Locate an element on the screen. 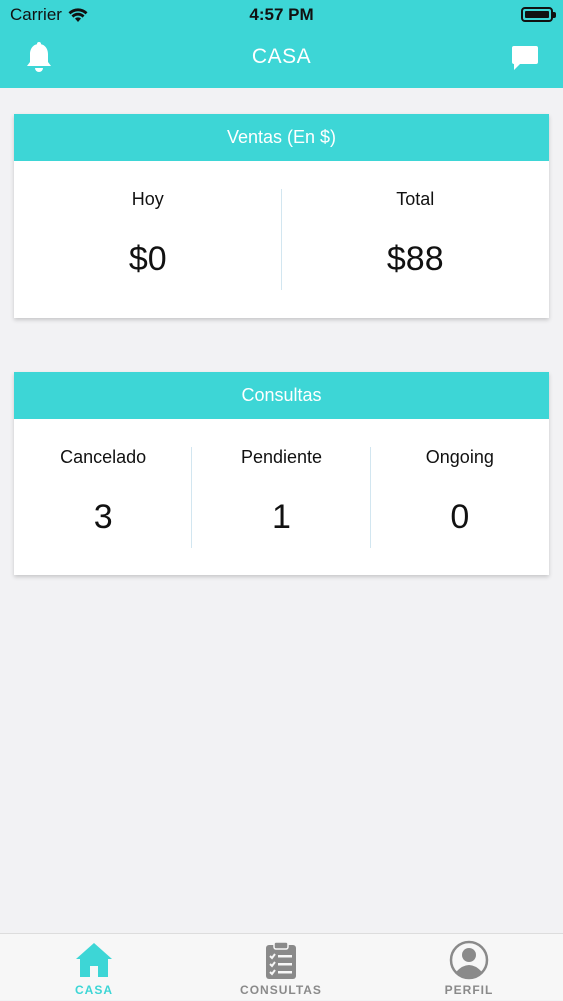  chat-icon is located at coordinates (525, 58).